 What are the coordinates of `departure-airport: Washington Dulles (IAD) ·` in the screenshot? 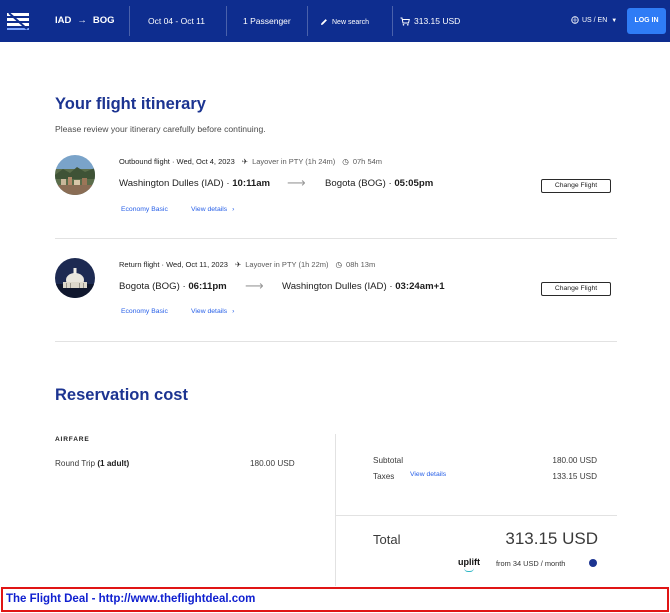 It's located at (176, 183).